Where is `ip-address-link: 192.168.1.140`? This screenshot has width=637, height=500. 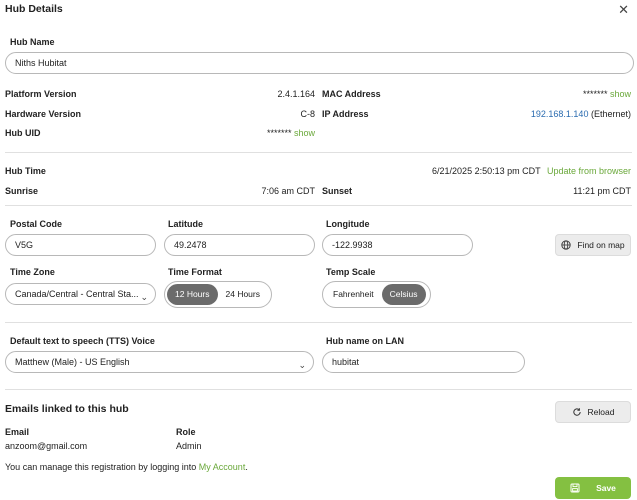
ip-address-link: 192.168.1.140 is located at coordinates (560, 114).